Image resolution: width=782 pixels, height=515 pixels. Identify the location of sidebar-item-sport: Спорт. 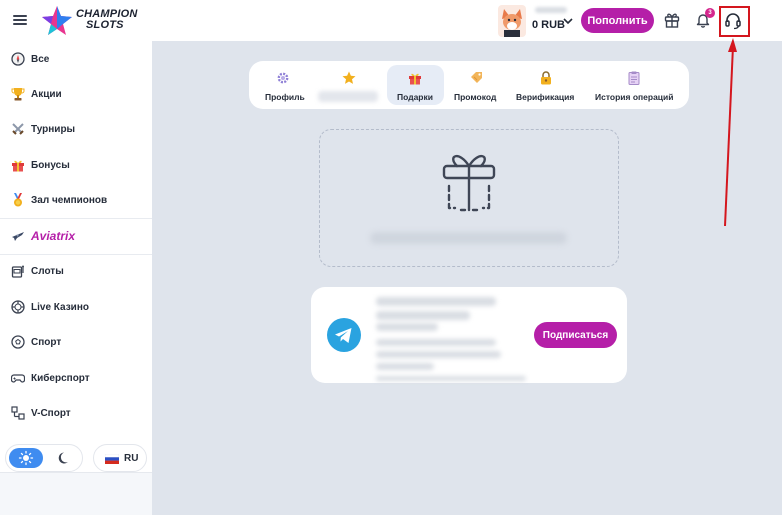
(76, 342).